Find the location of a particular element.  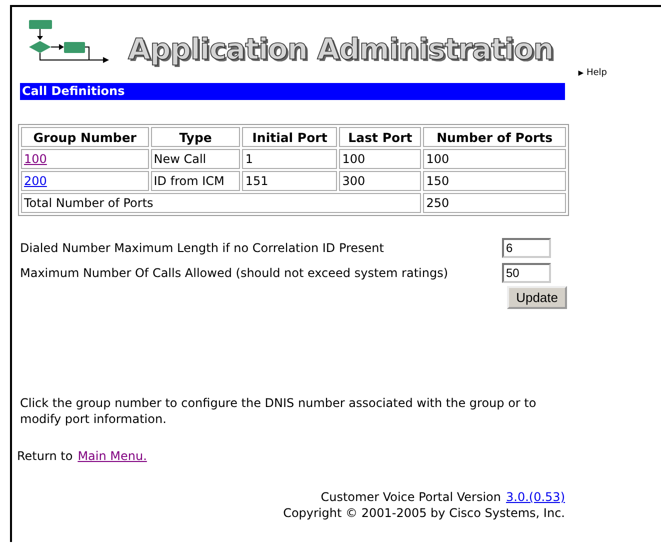

flowchart-icon is located at coordinates (69, 41).